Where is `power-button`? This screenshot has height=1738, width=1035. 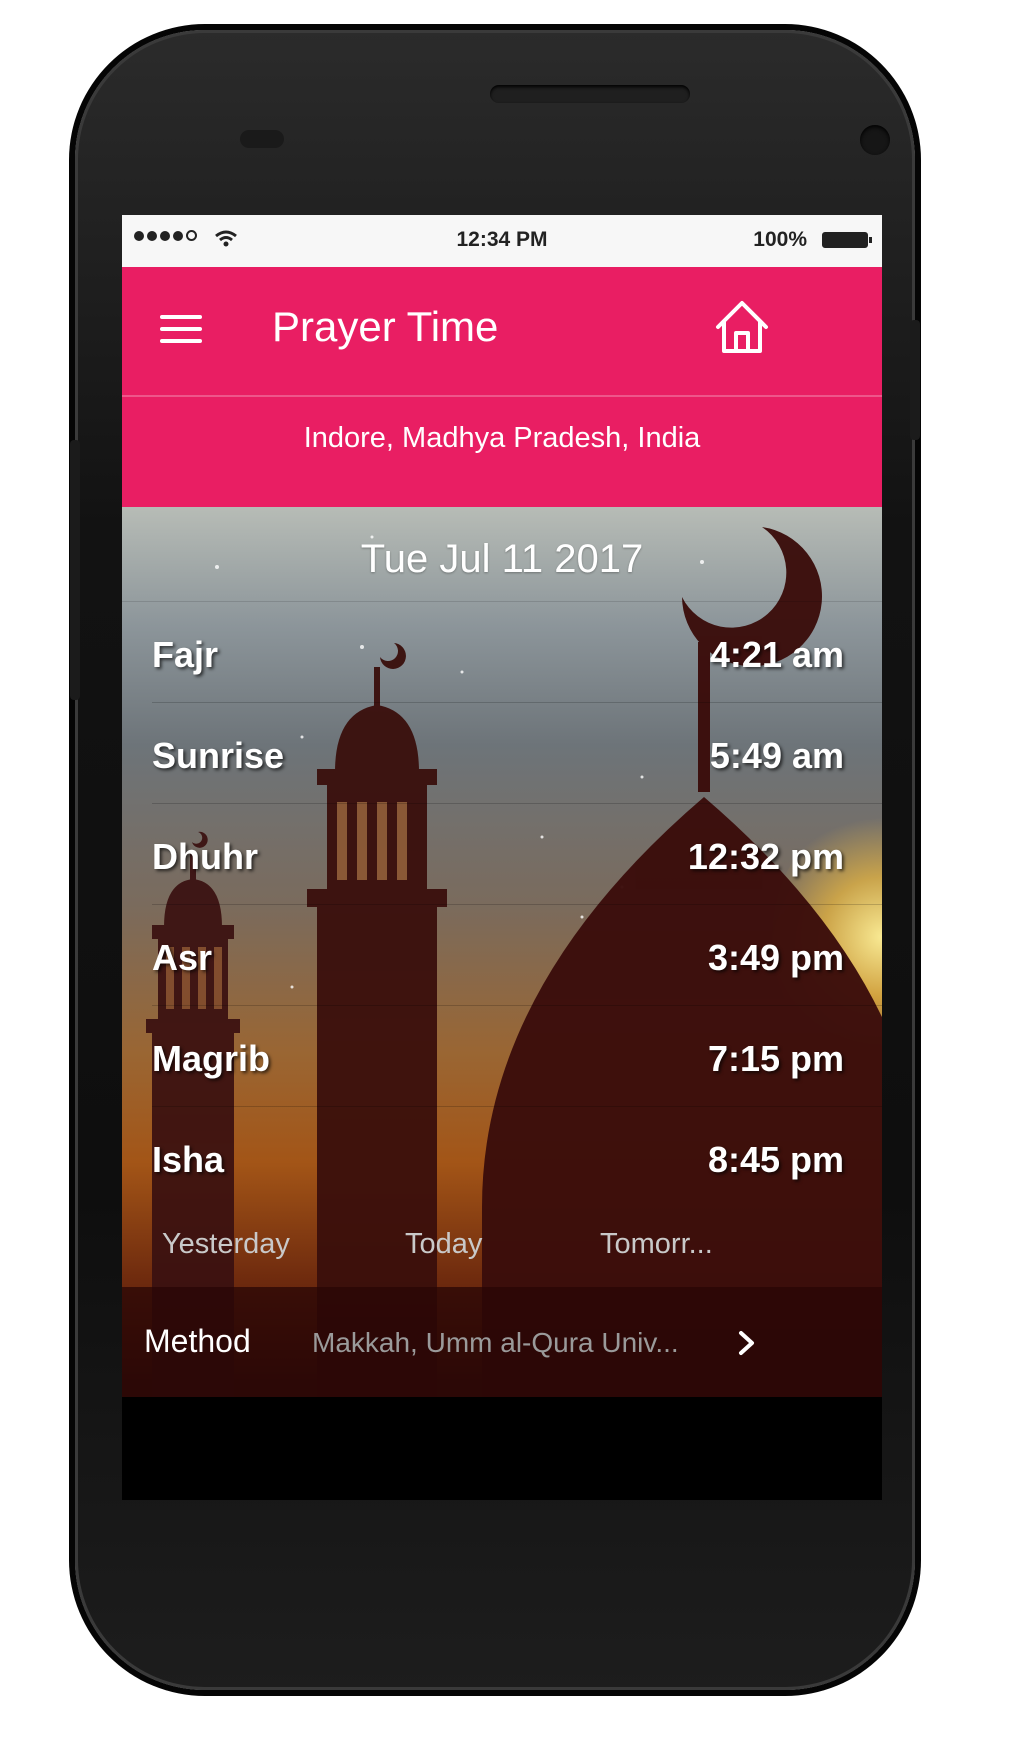 power-button is located at coordinates (915, 380).